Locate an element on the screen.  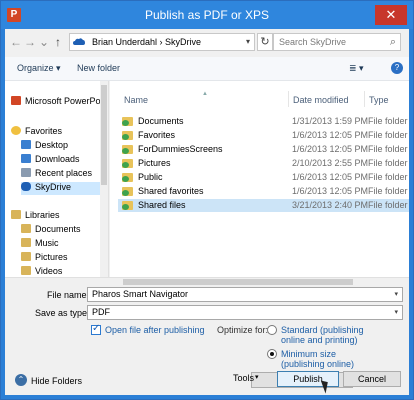
star-icon is located at coordinates (16, 130).